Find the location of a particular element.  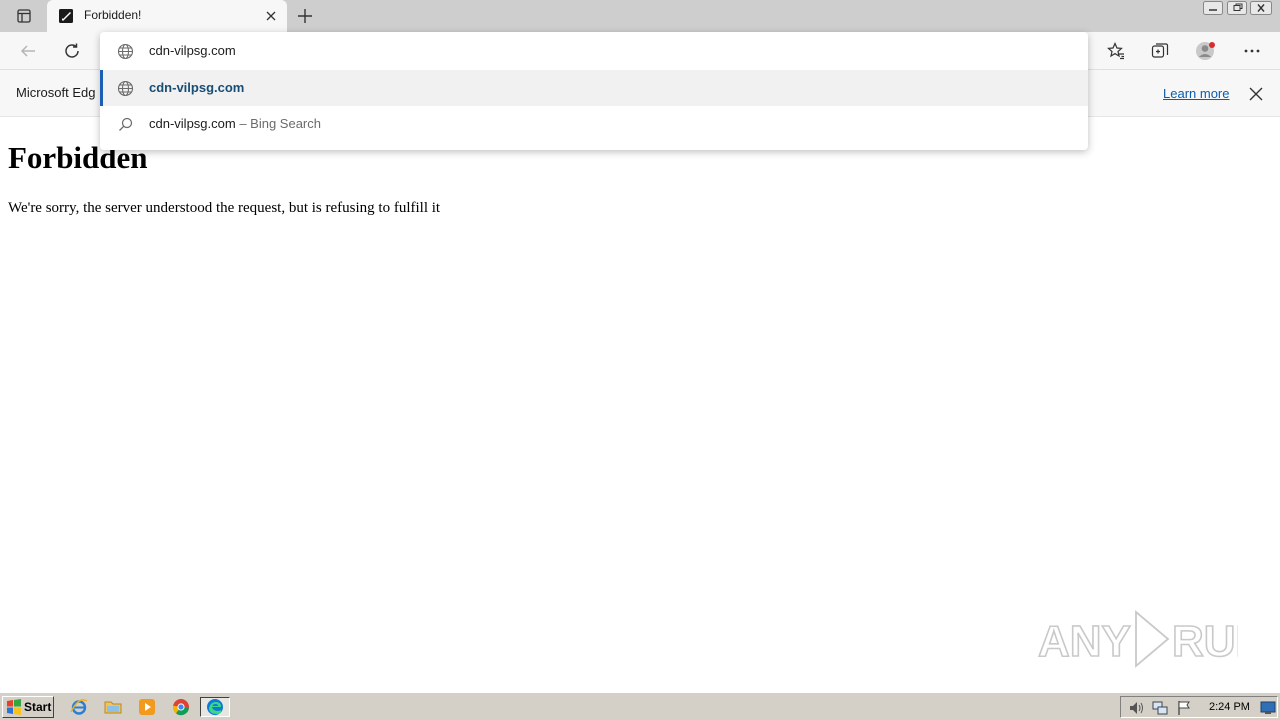

suggestion-search-text: cdn-vilpsg.com – Bing Search is located at coordinates (235, 123).